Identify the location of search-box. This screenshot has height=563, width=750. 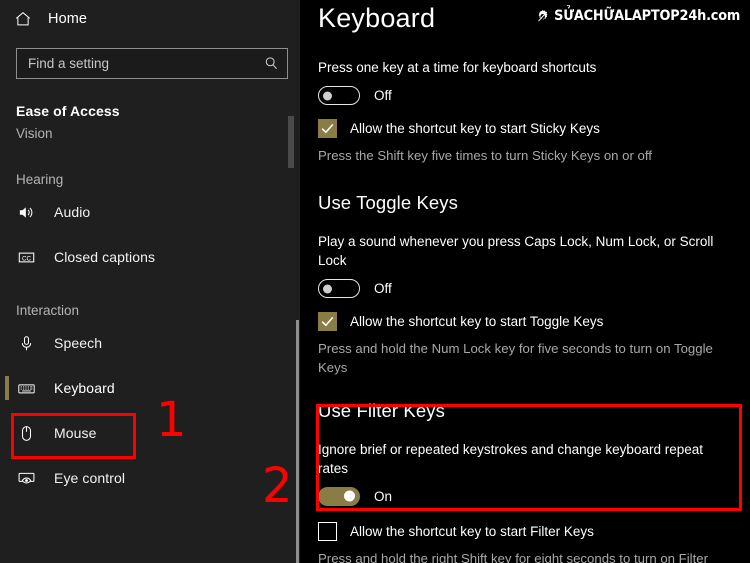
(152, 63).